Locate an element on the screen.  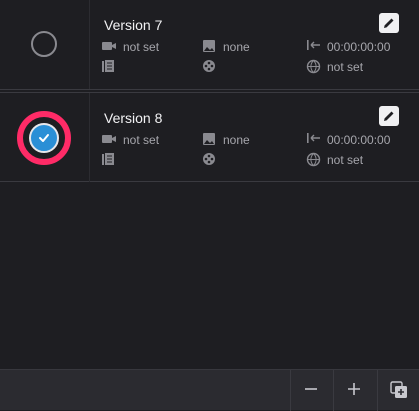
version-7-radio is located at coordinates (44, 44).